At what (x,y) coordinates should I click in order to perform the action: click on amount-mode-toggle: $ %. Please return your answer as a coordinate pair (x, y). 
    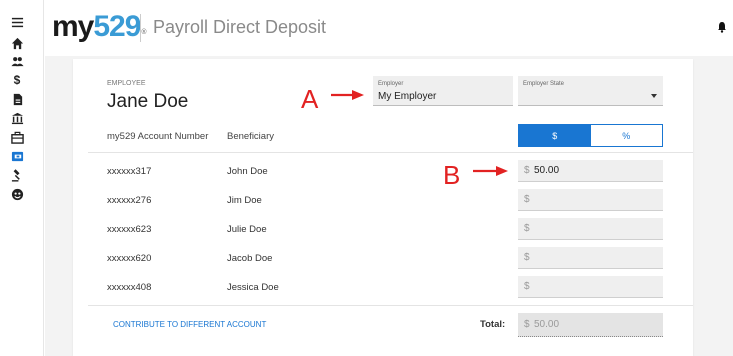
    Looking at the image, I should click on (590, 135).